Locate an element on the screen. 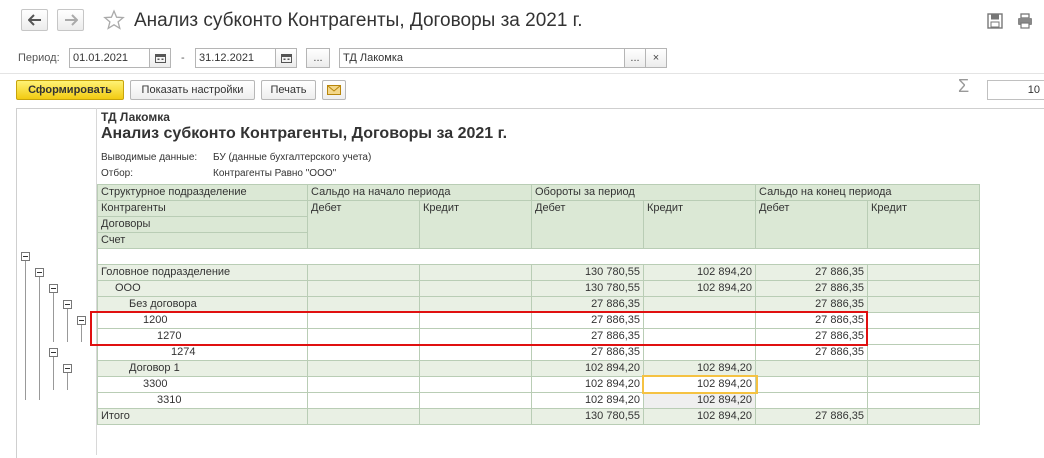 Image resolution: width=1044 pixels, height=458 pixels. organization-field: ТД Лакомка is located at coordinates (482, 58).